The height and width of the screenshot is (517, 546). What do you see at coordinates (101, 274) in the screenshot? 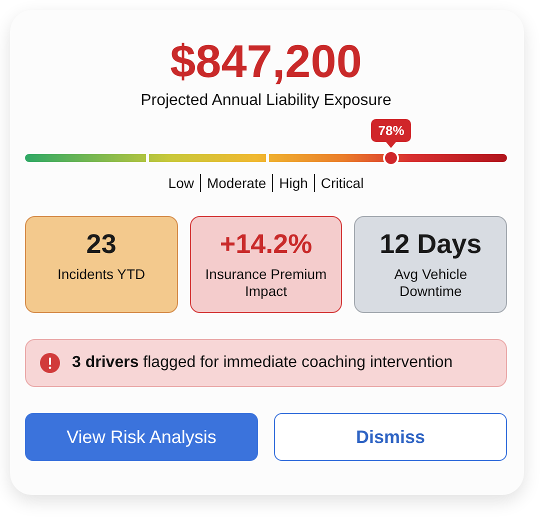
I see `stat-label: Incidents YTD` at bounding box center [101, 274].